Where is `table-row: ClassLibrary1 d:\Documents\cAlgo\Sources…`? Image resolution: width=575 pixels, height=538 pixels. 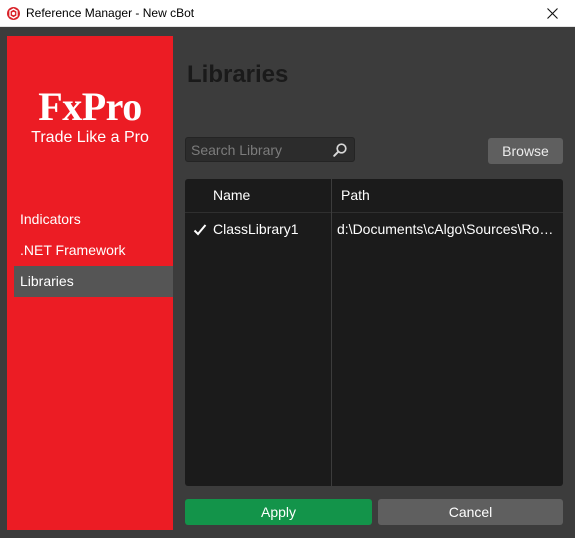
table-row: ClassLibrary1 d:\Documents\cAlgo\Sources… is located at coordinates (374, 230).